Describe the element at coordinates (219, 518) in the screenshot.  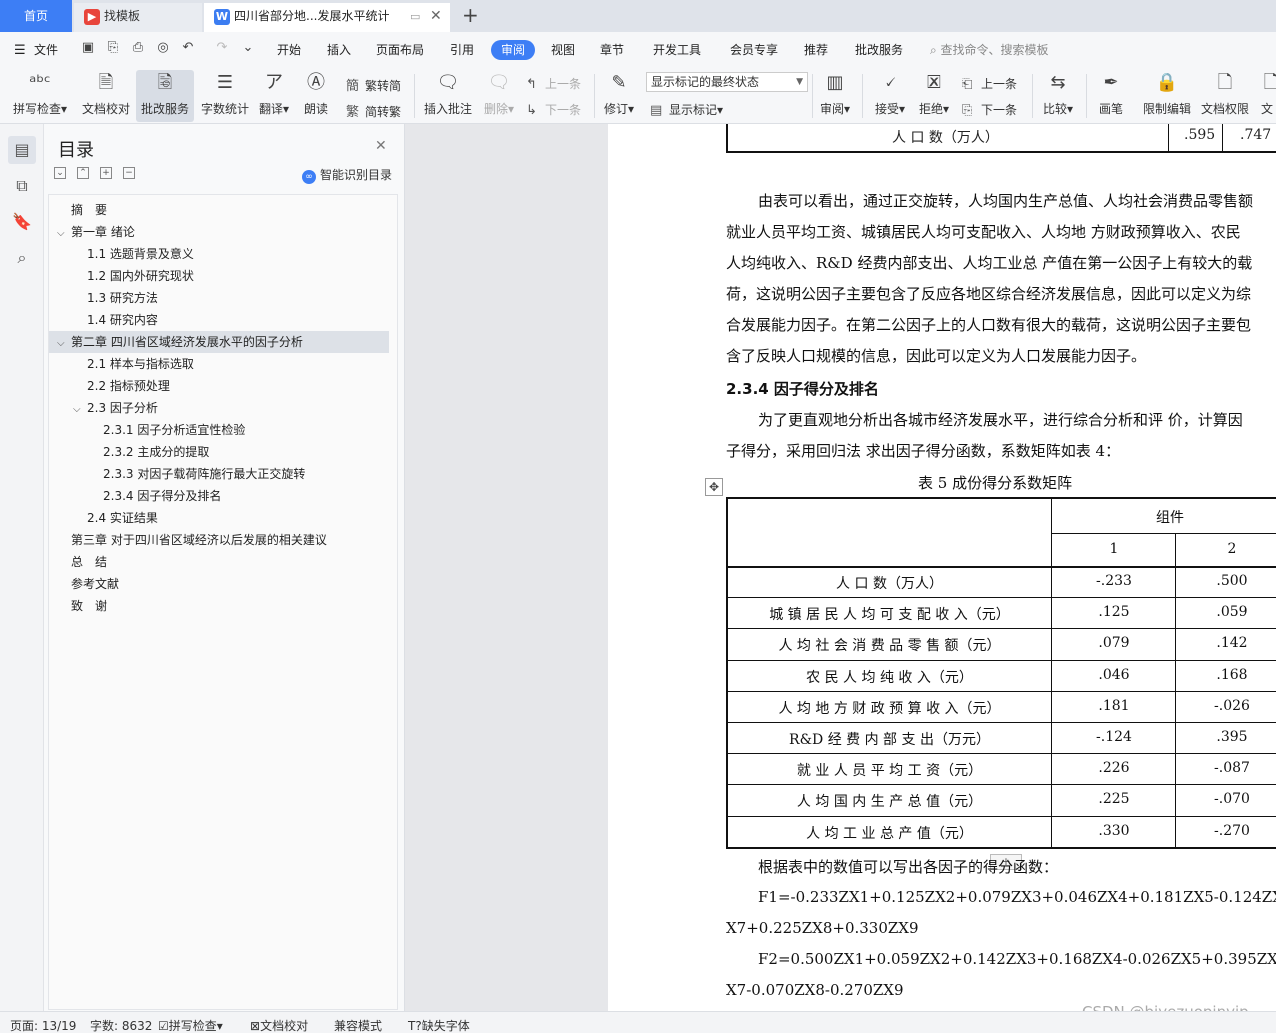
I see `toc-item: 2.4 实证结果` at that location.